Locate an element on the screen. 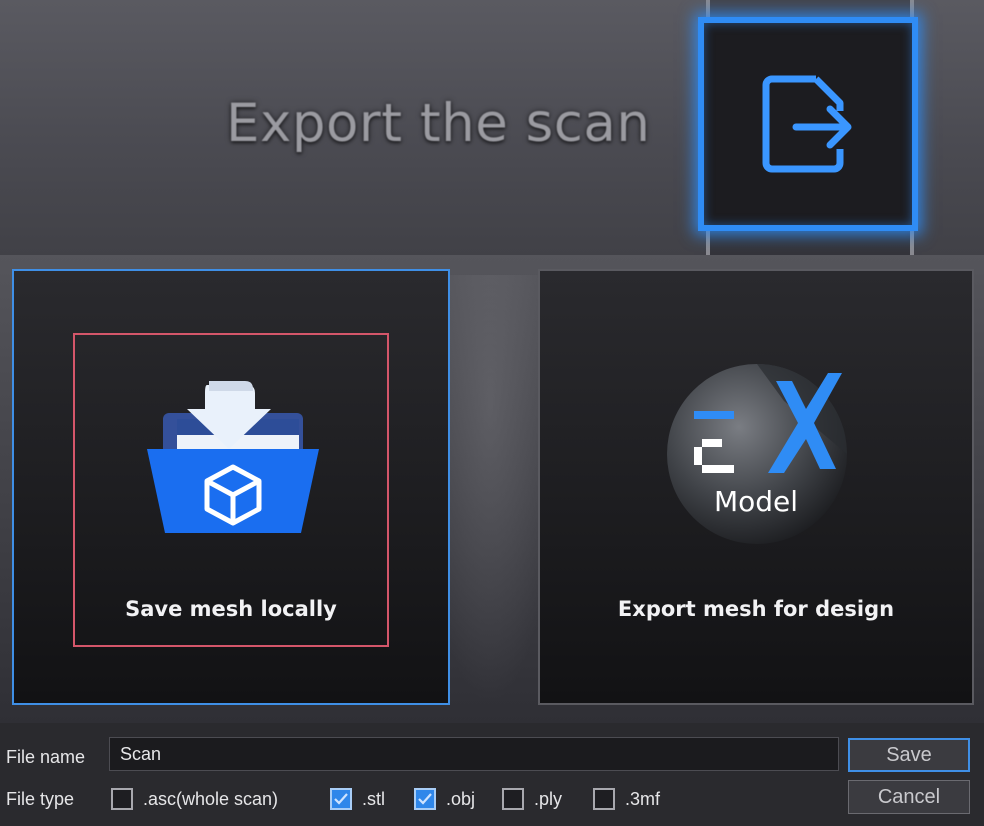 This screenshot has width=984, height=826. save-folder-cube-icon is located at coordinates (233, 457).